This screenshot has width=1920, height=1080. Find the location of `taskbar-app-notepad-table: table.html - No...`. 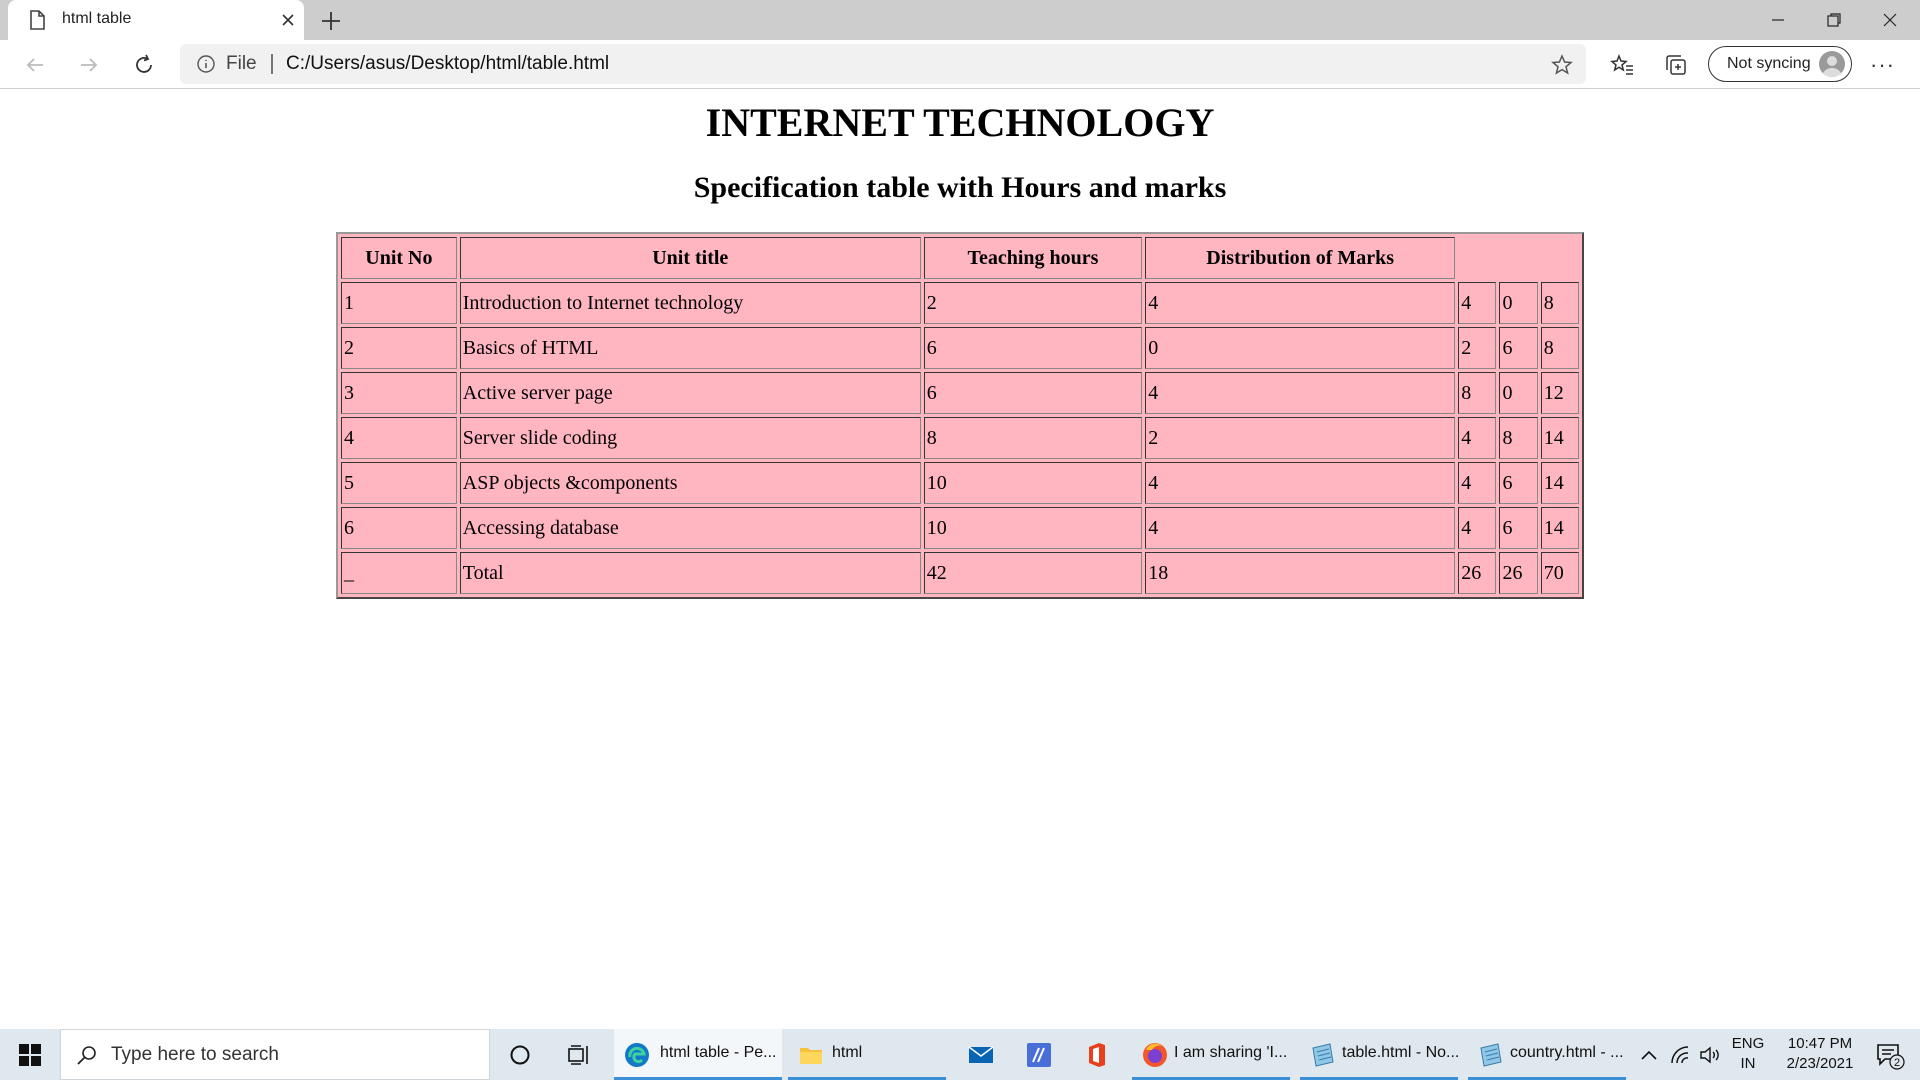

taskbar-app-notepad-table: table.html - No... is located at coordinates (1379, 1054).